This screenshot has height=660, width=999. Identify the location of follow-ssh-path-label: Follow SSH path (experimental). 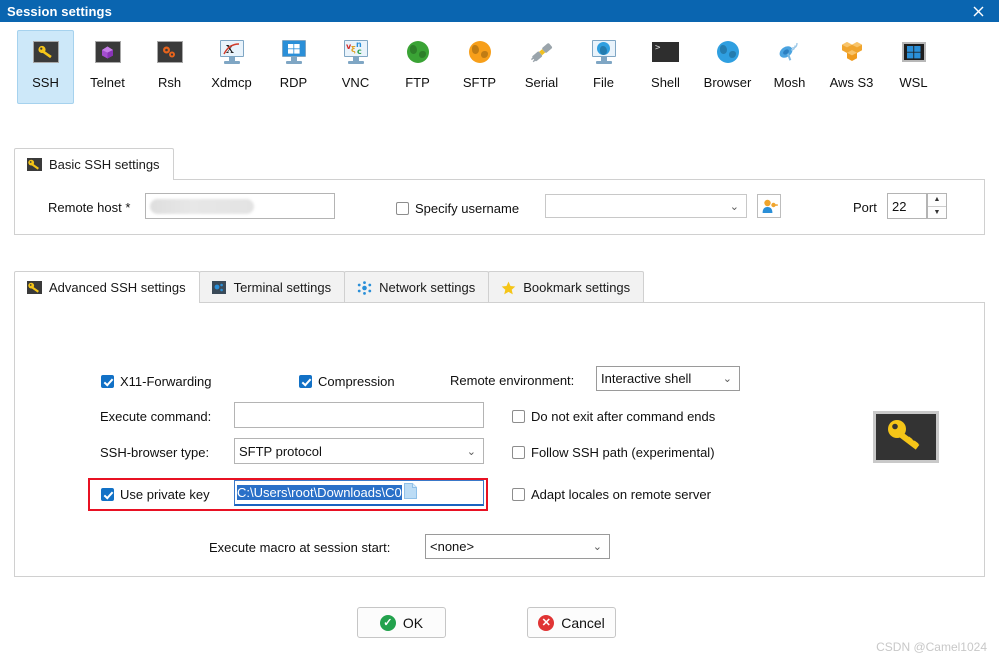
(623, 452).